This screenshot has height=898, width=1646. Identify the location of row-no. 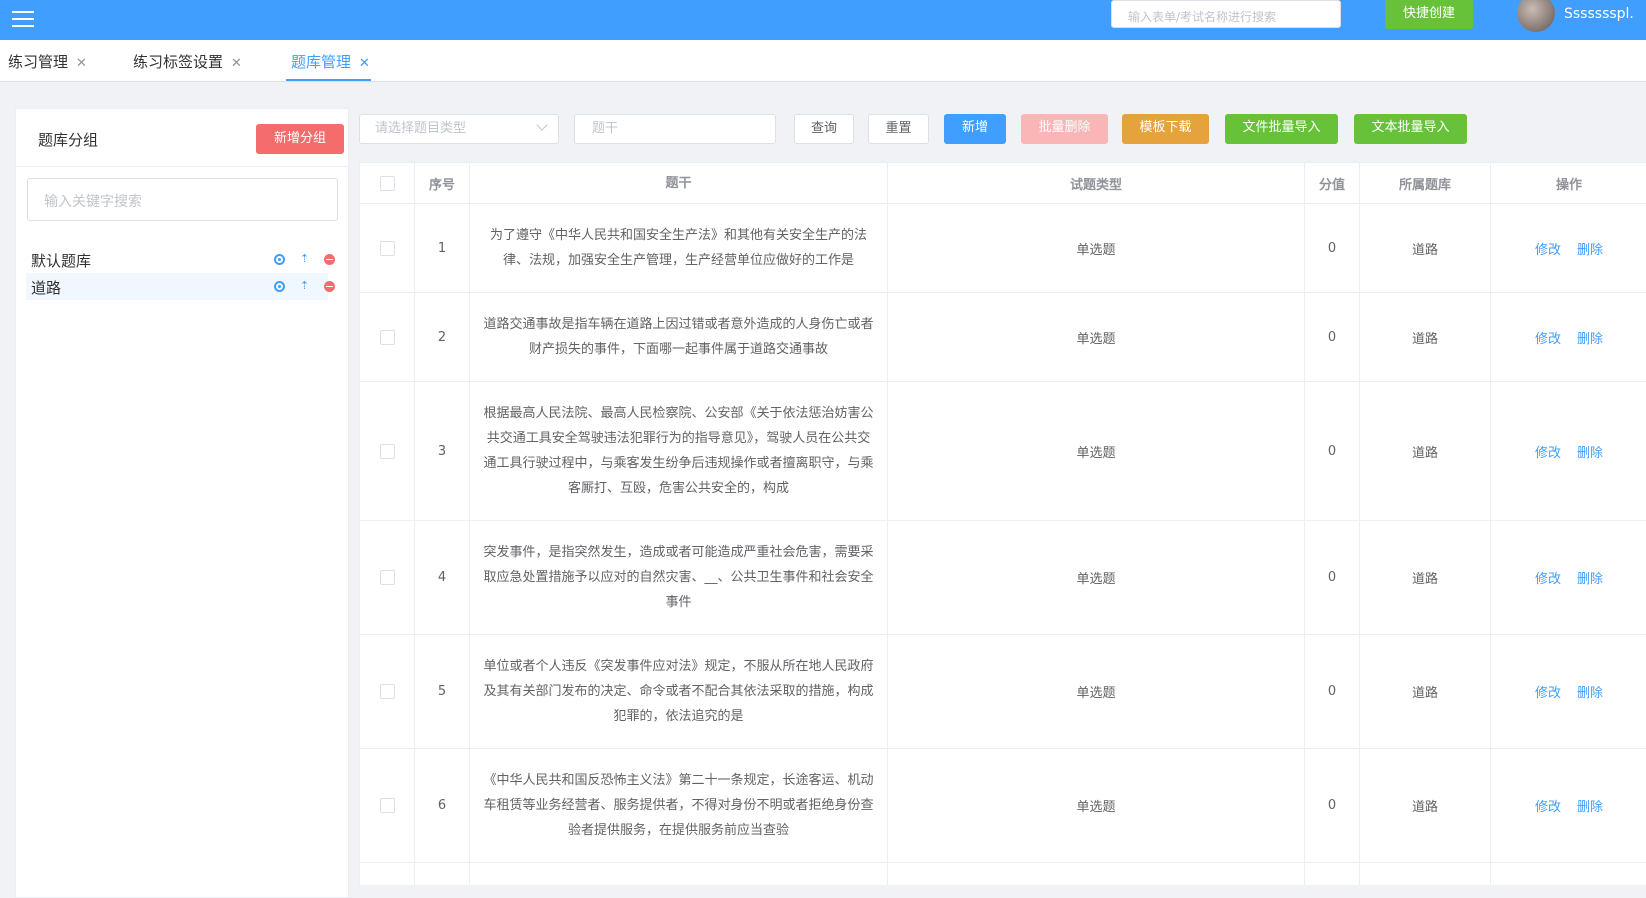
(442, 874).